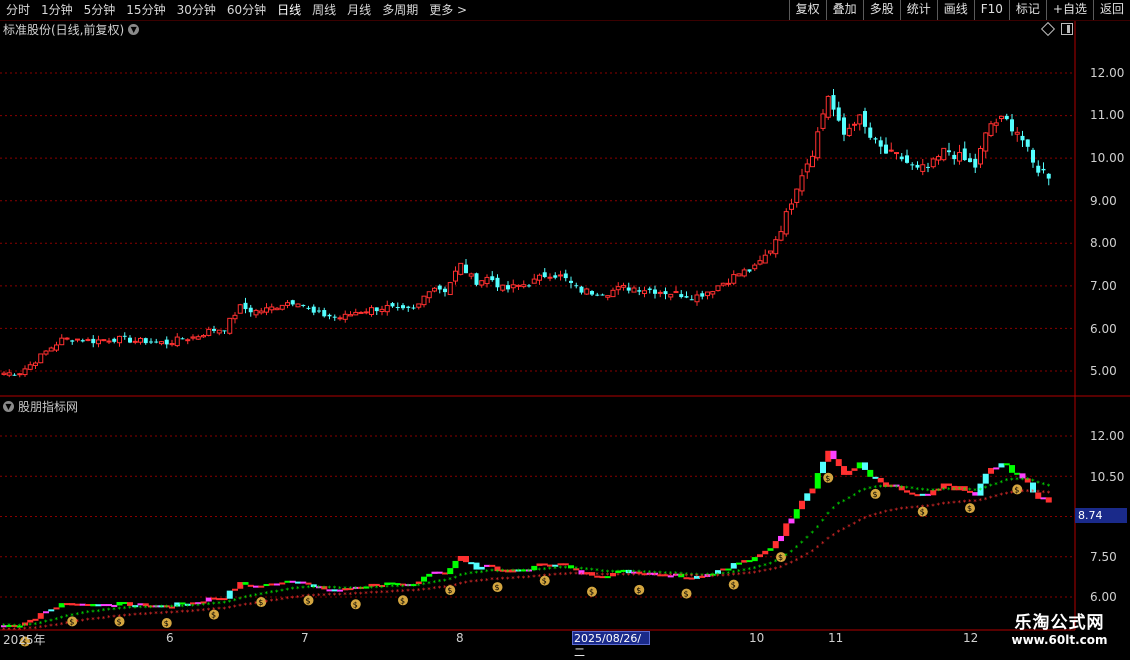 This screenshot has width=1130, height=660. I want to click on panel-toggle-icon, so click(1067, 29).